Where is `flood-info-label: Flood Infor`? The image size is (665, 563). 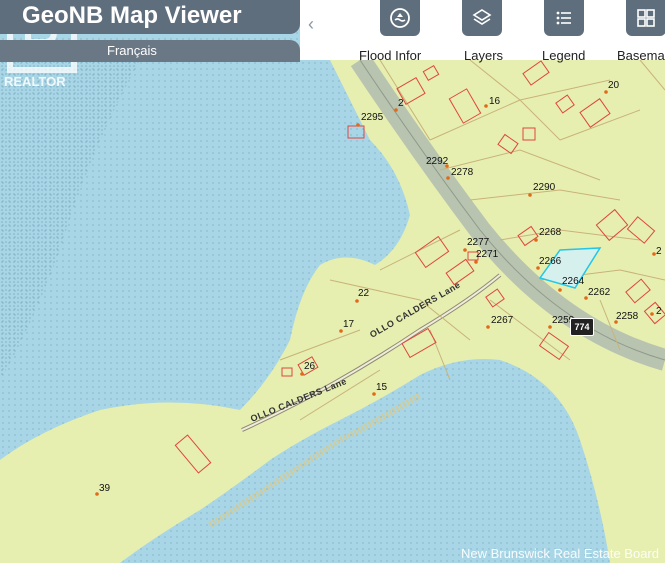 flood-info-label: Flood Infor is located at coordinates (390, 55).